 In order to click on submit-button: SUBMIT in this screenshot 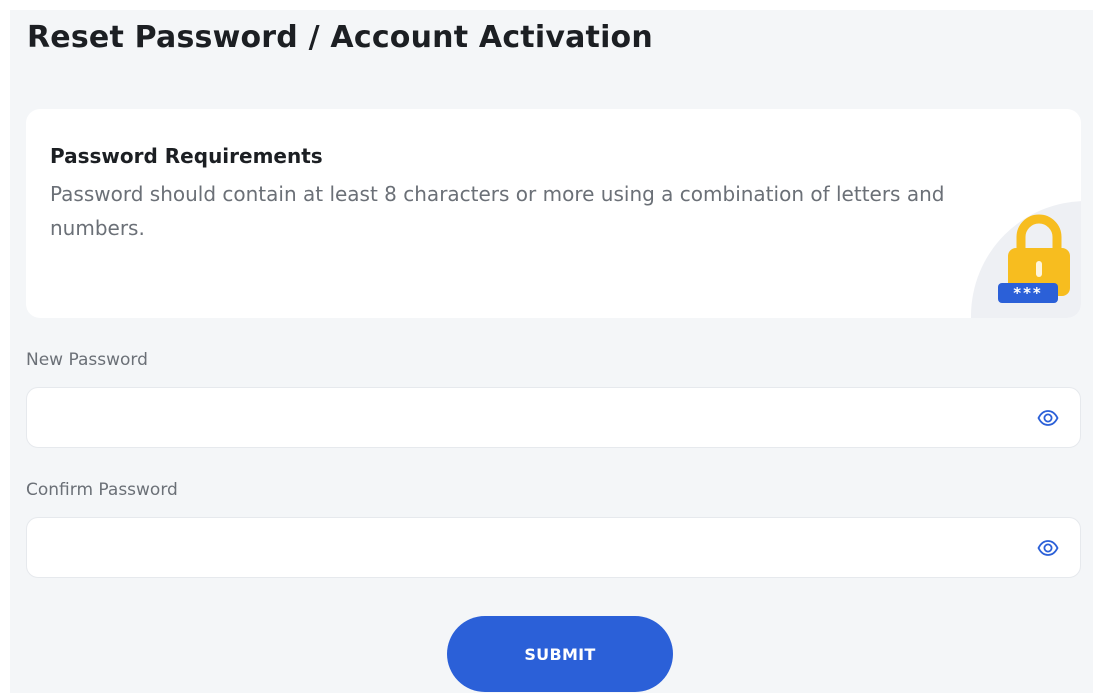, I will do `click(560, 654)`.